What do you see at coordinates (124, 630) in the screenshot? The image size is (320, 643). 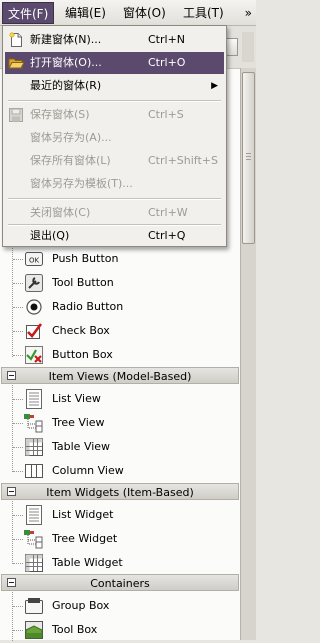 I see `widget-item-tool-box: Tool Box` at bounding box center [124, 630].